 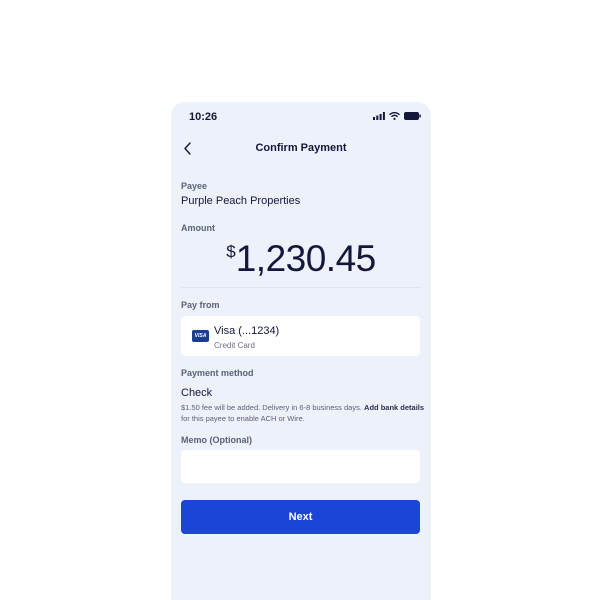 I want to click on card-name: Visa (...1234), so click(x=247, y=331).